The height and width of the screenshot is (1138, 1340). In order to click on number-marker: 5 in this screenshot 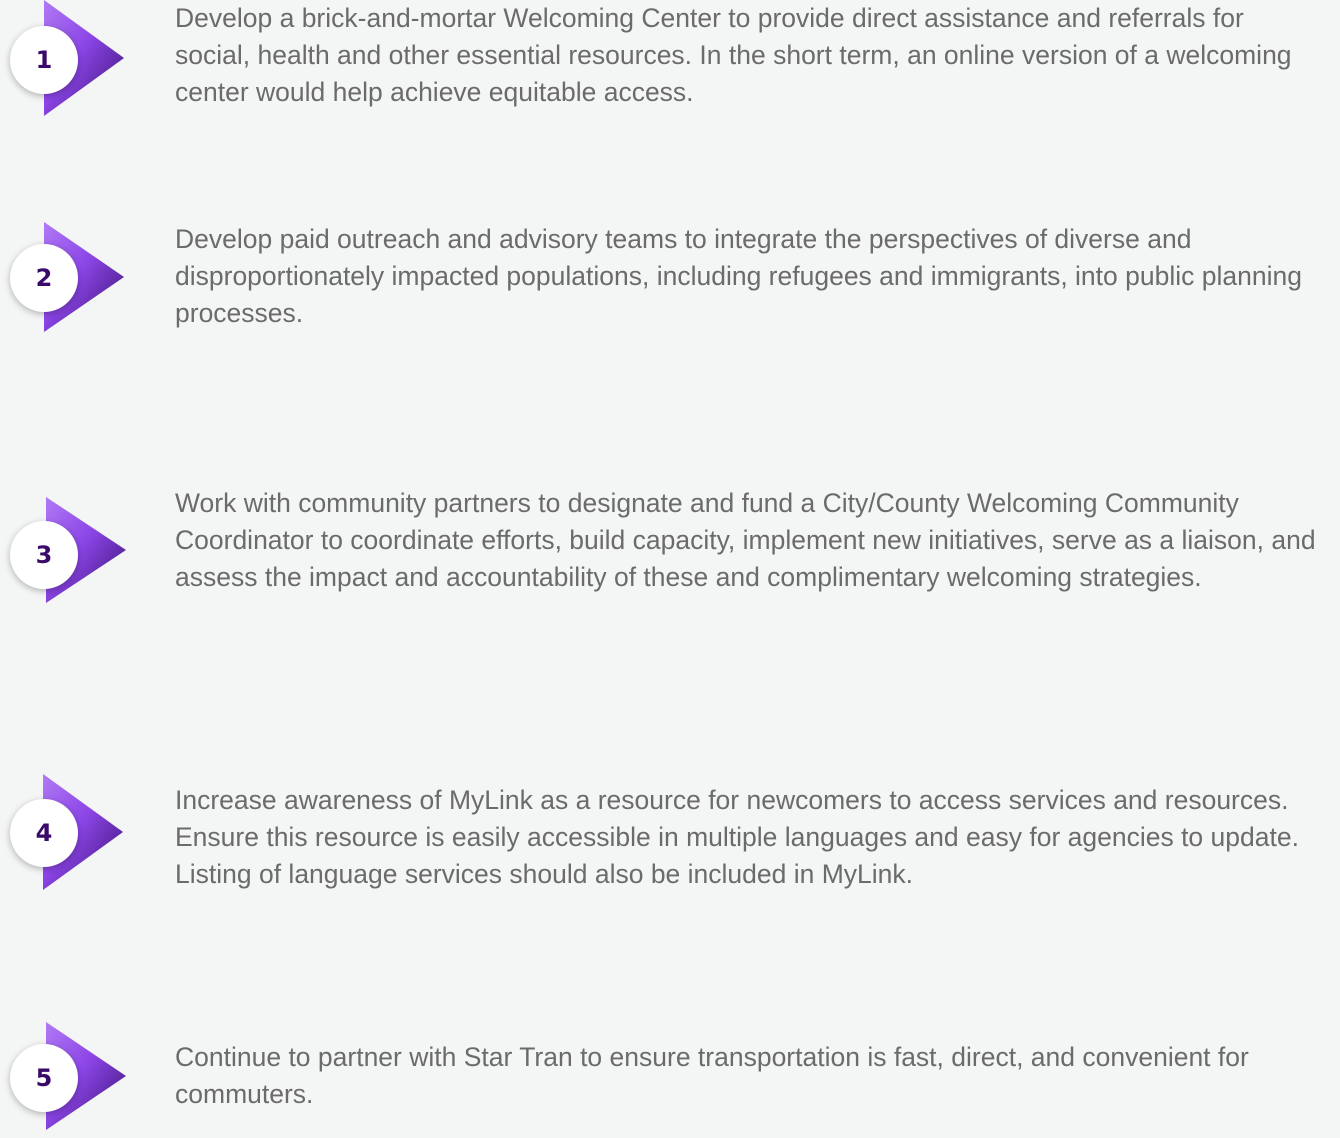, I will do `click(65, 1078)`.